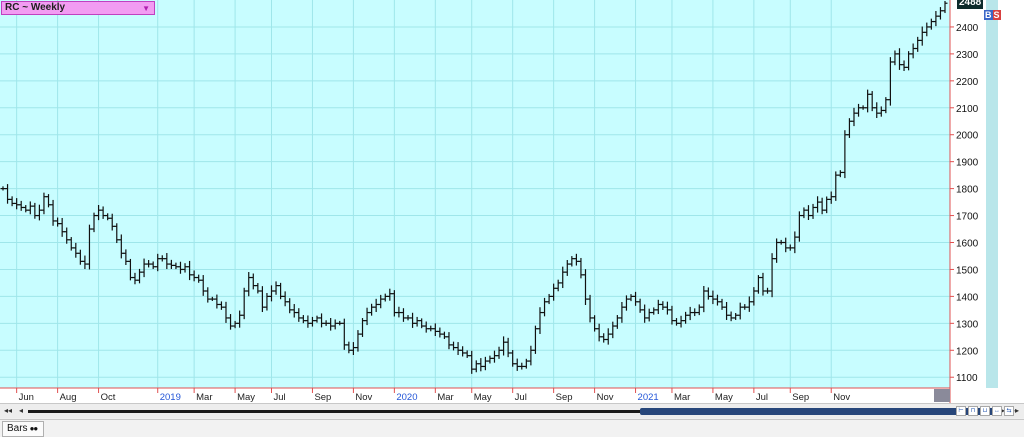 Image resolution: width=1024 pixels, height=437 pixels. What do you see at coordinates (967, 297) in the screenshot?
I see `price-tick-label: 1400` at bounding box center [967, 297].